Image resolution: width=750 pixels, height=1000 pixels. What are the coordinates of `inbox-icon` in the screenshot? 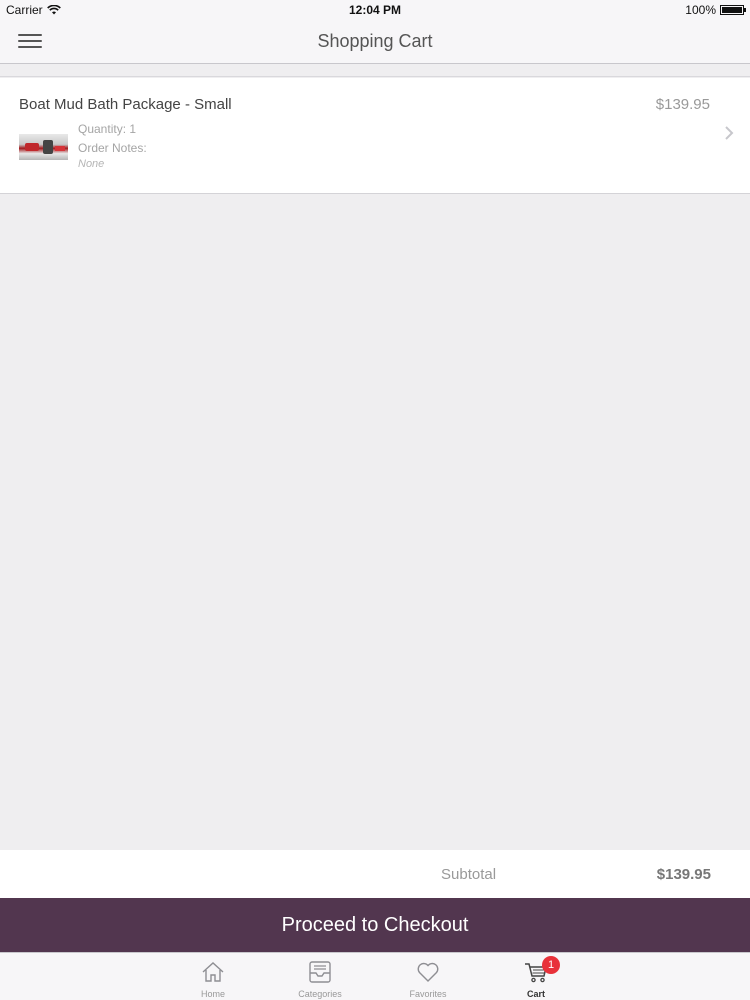 It's located at (320, 972).